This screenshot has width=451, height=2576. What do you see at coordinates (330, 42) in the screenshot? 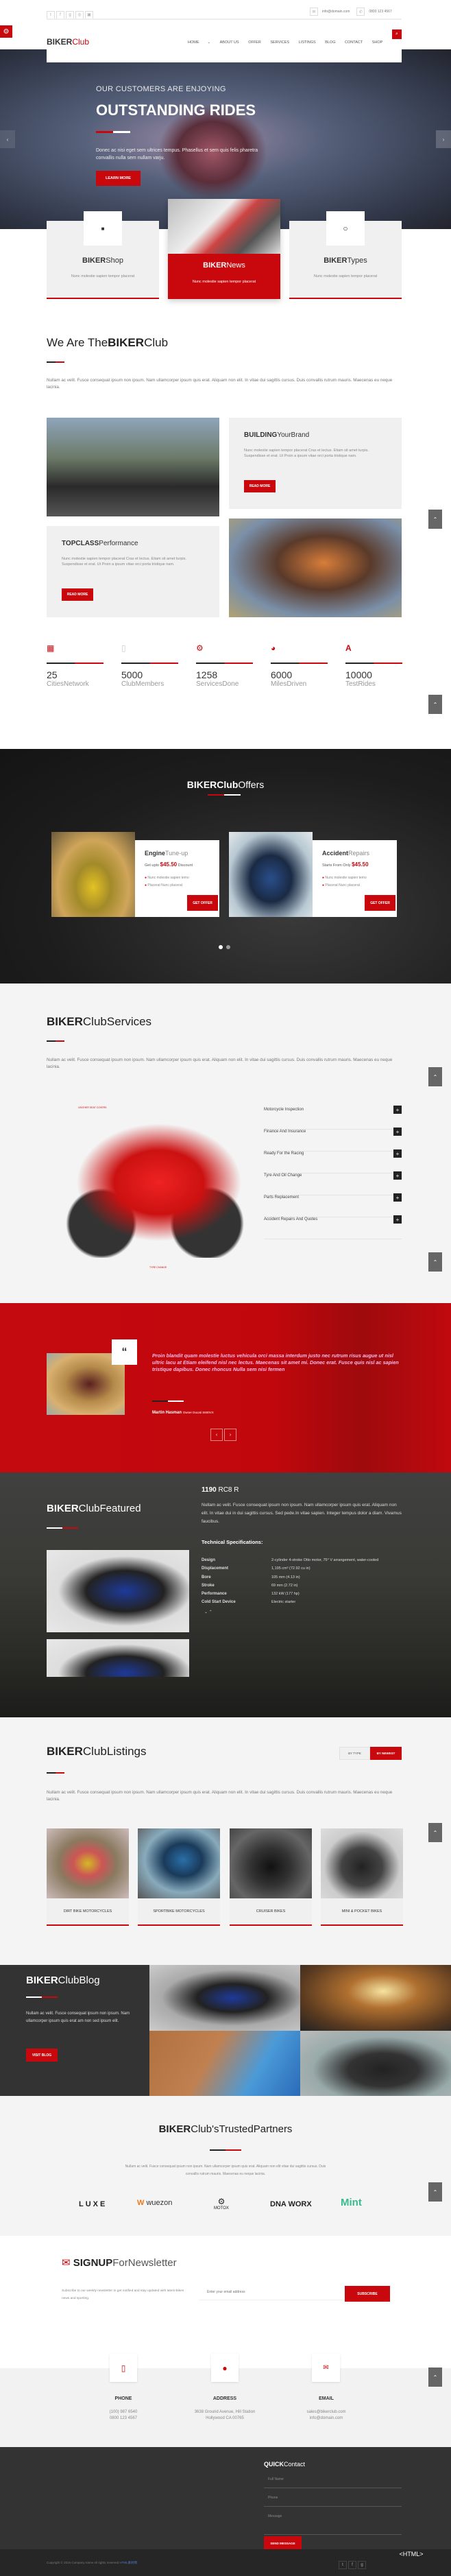
I see `nav-item-blog: BLOG` at bounding box center [330, 42].